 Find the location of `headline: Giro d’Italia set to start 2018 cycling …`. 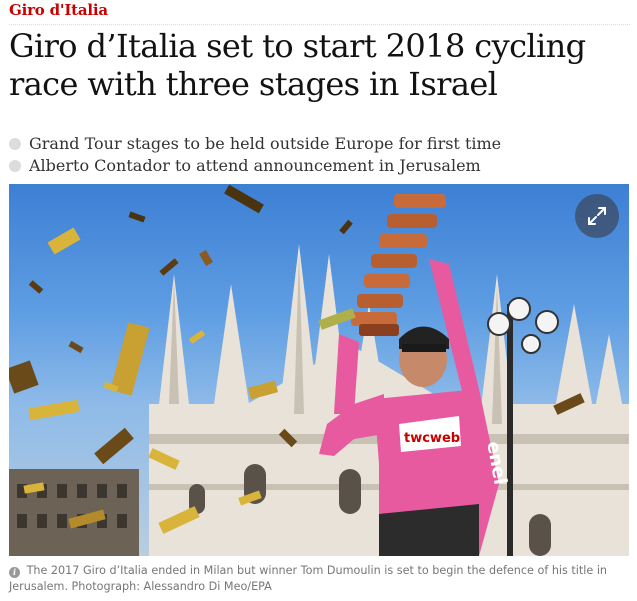

headline: Giro d’Italia set to start 2018 cycling … is located at coordinates (297, 65).